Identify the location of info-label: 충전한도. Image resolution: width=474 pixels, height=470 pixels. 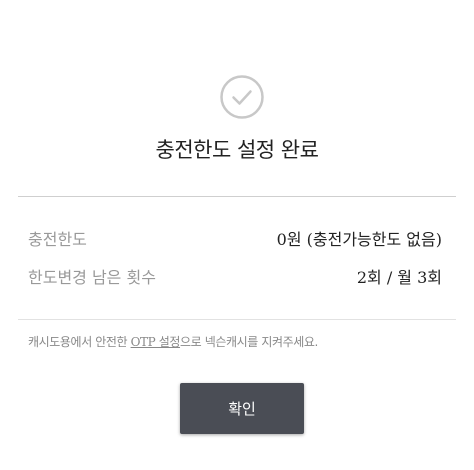
(57, 239).